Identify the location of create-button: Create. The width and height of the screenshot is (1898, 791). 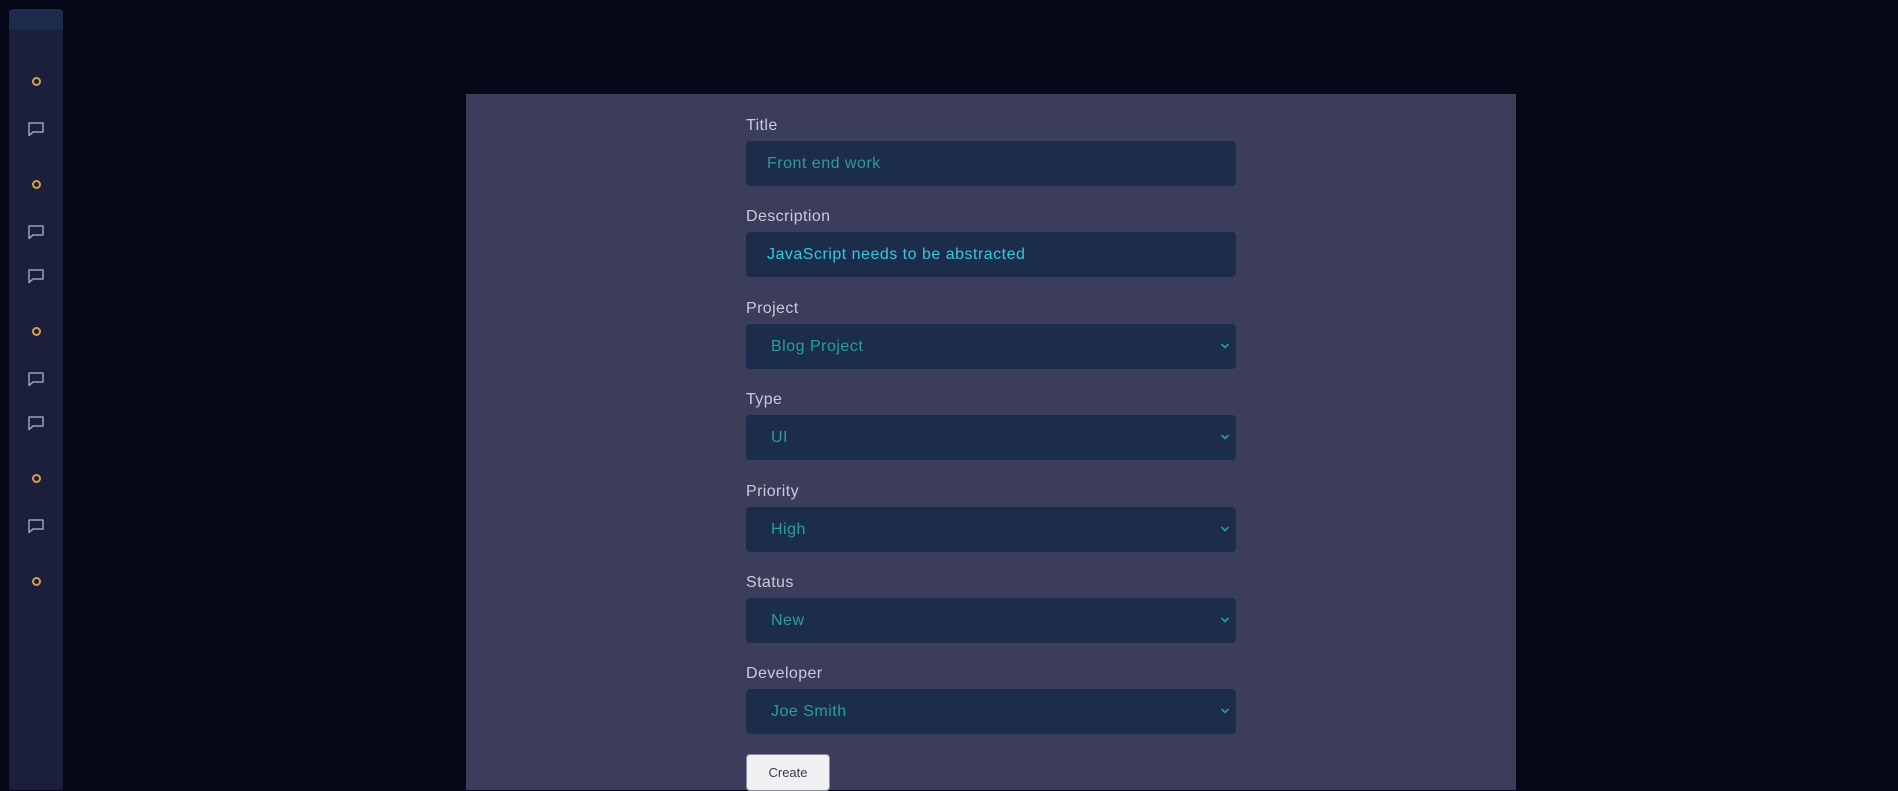
(788, 772).